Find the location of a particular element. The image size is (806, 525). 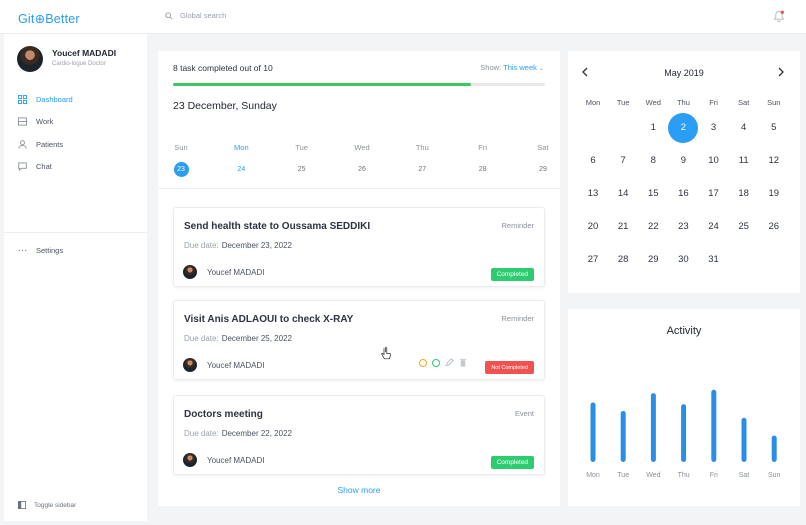

bell-icon is located at coordinates (779, 16).